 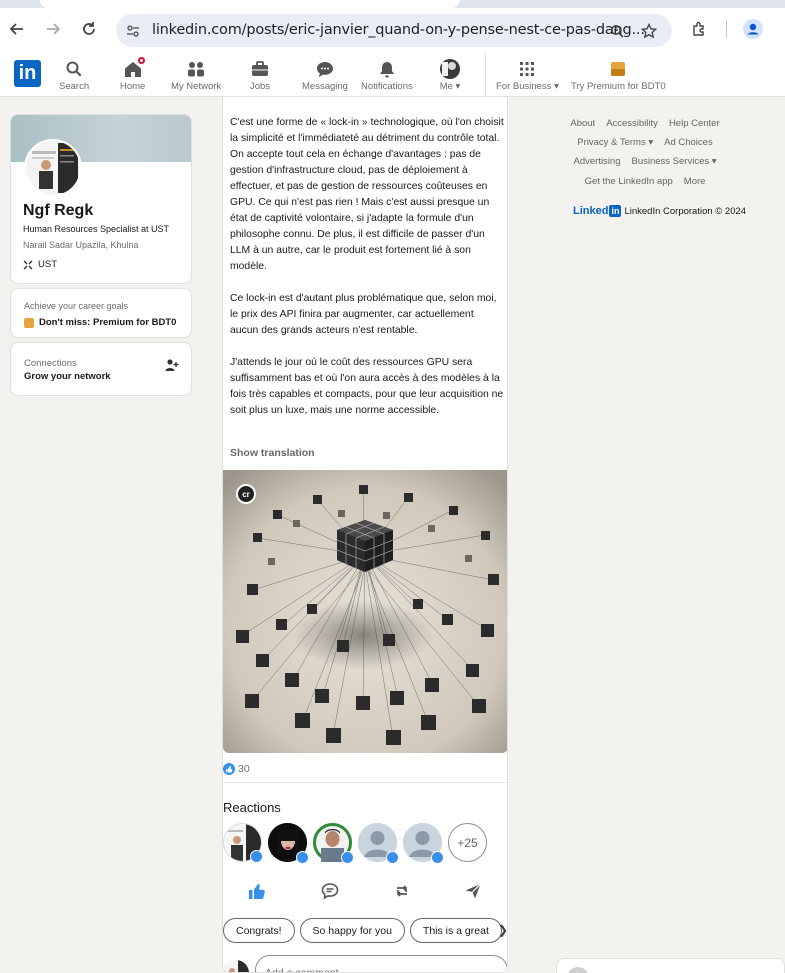 I want to click on profile-headline: Human Resources Specialist at UST, so click(x=96, y=229).